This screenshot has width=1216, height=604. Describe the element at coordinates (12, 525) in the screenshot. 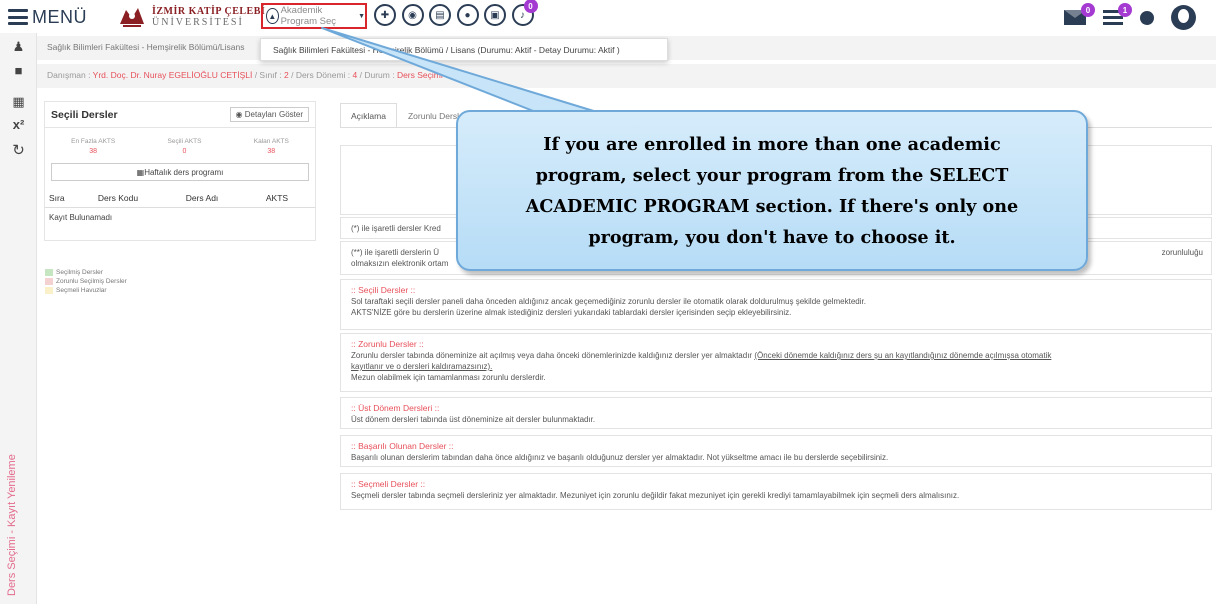

I see `sidebar-vertical-label: Ders Seçimi - Kayıt Yenileme` at that location.